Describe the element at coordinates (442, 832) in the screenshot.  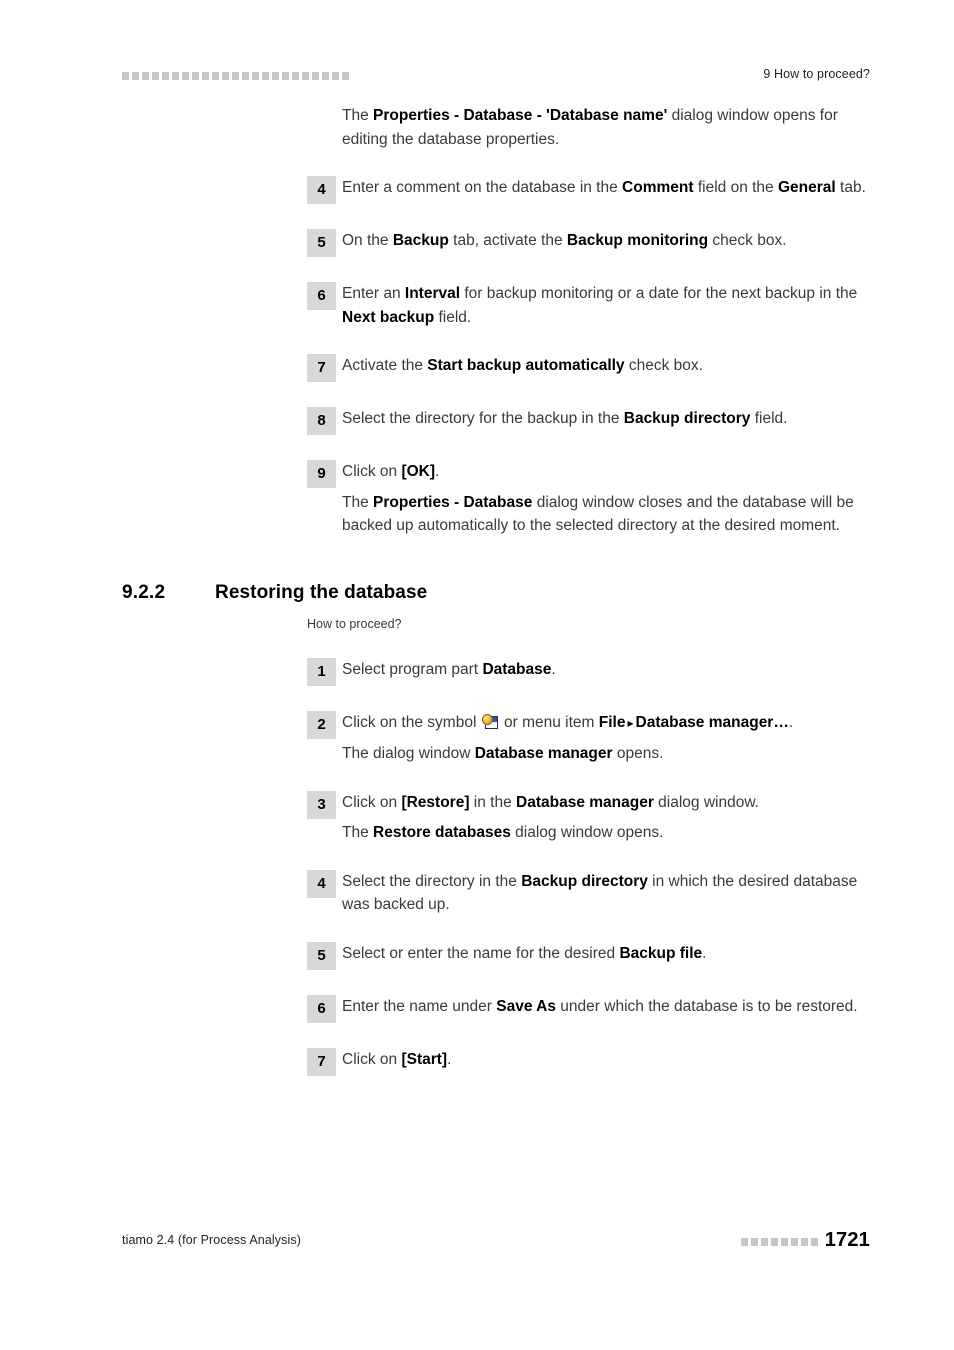
I see `emphasis-text: Restore databases` at that location.